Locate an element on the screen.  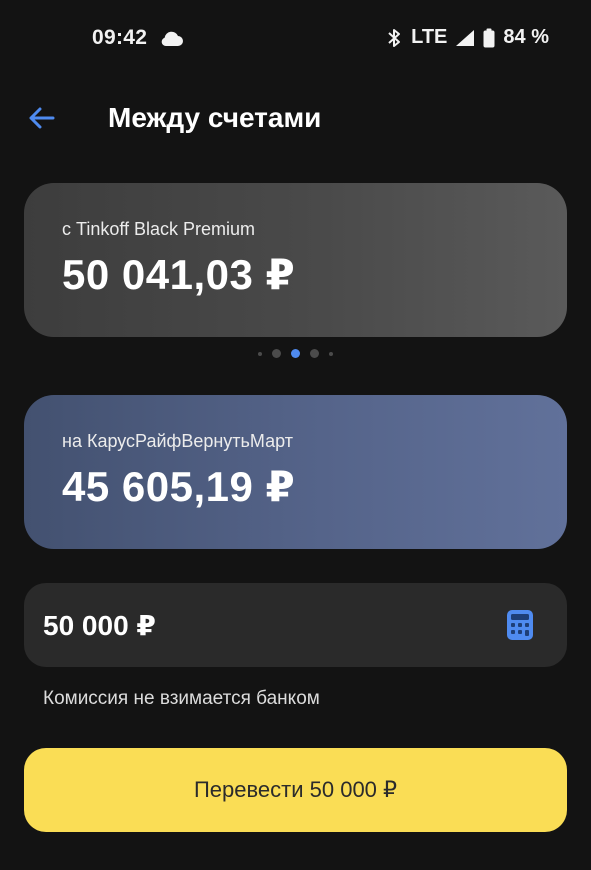
source-account-label: с Tinkoff Black Premium is located at coordinates (159, 229).